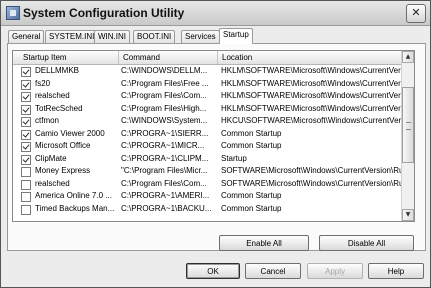  I want to click on cancel-button: Cancel, so click(273, 271).